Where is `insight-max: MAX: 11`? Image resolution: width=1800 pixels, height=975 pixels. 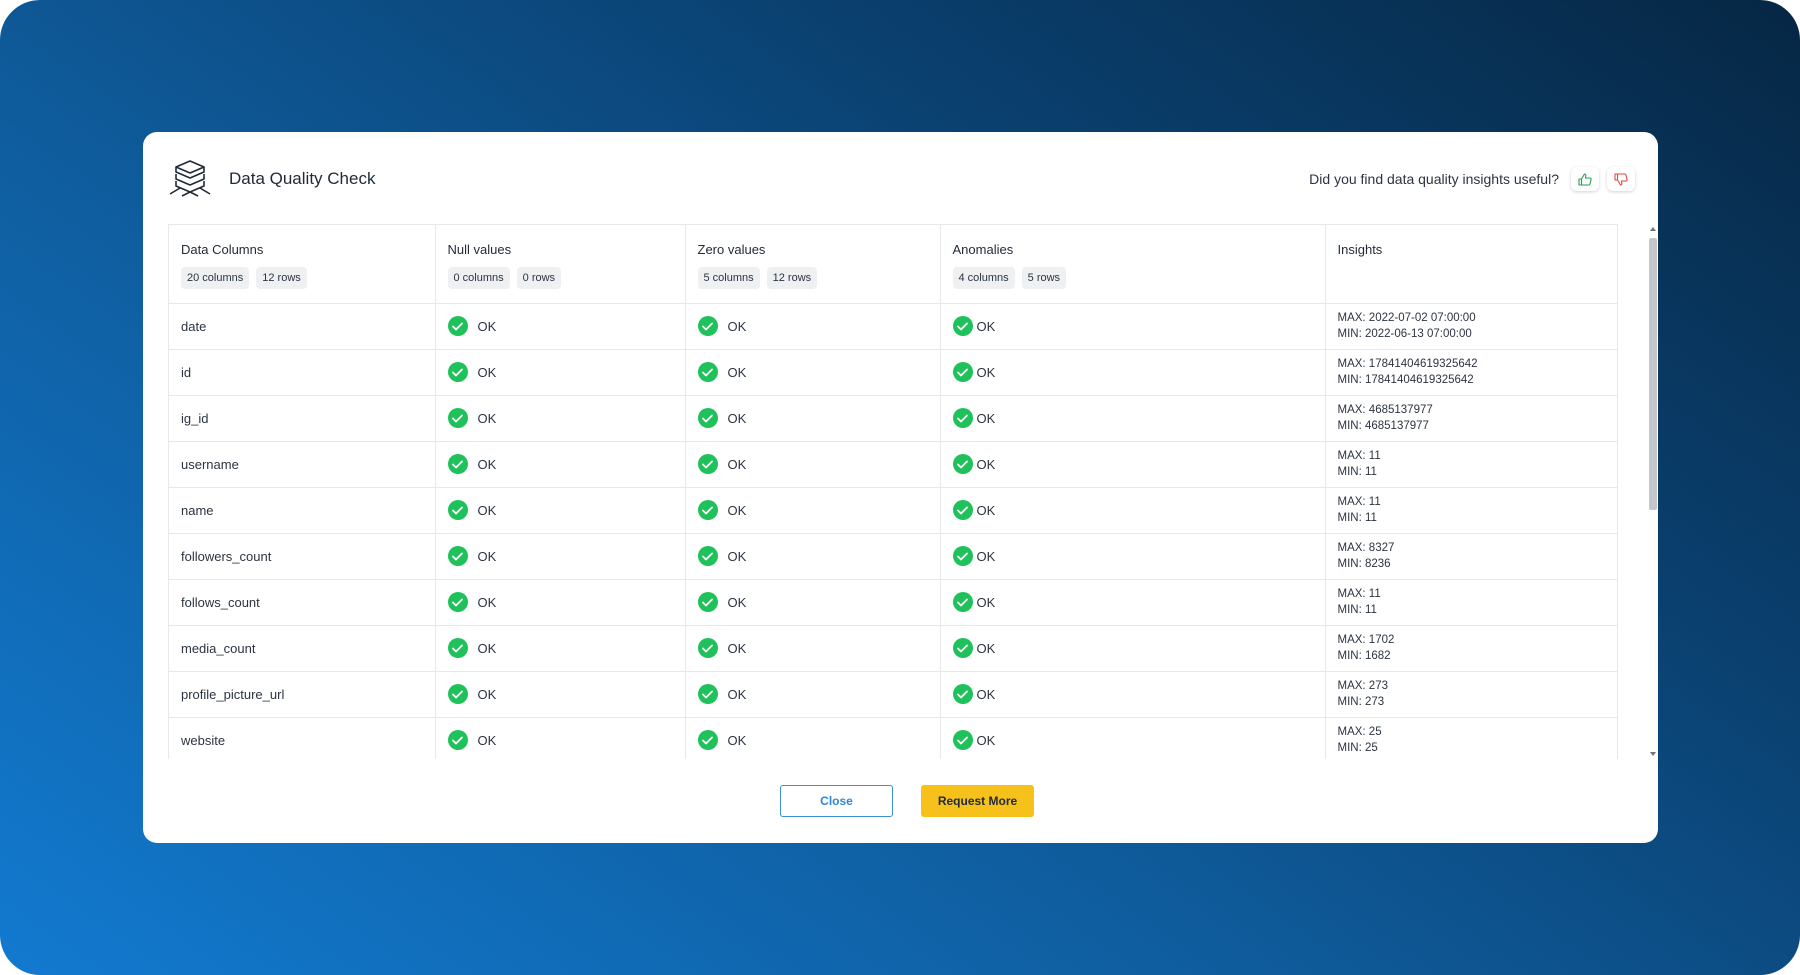
insight-max: MAX: 11 is located at coordinates (1359, 456).